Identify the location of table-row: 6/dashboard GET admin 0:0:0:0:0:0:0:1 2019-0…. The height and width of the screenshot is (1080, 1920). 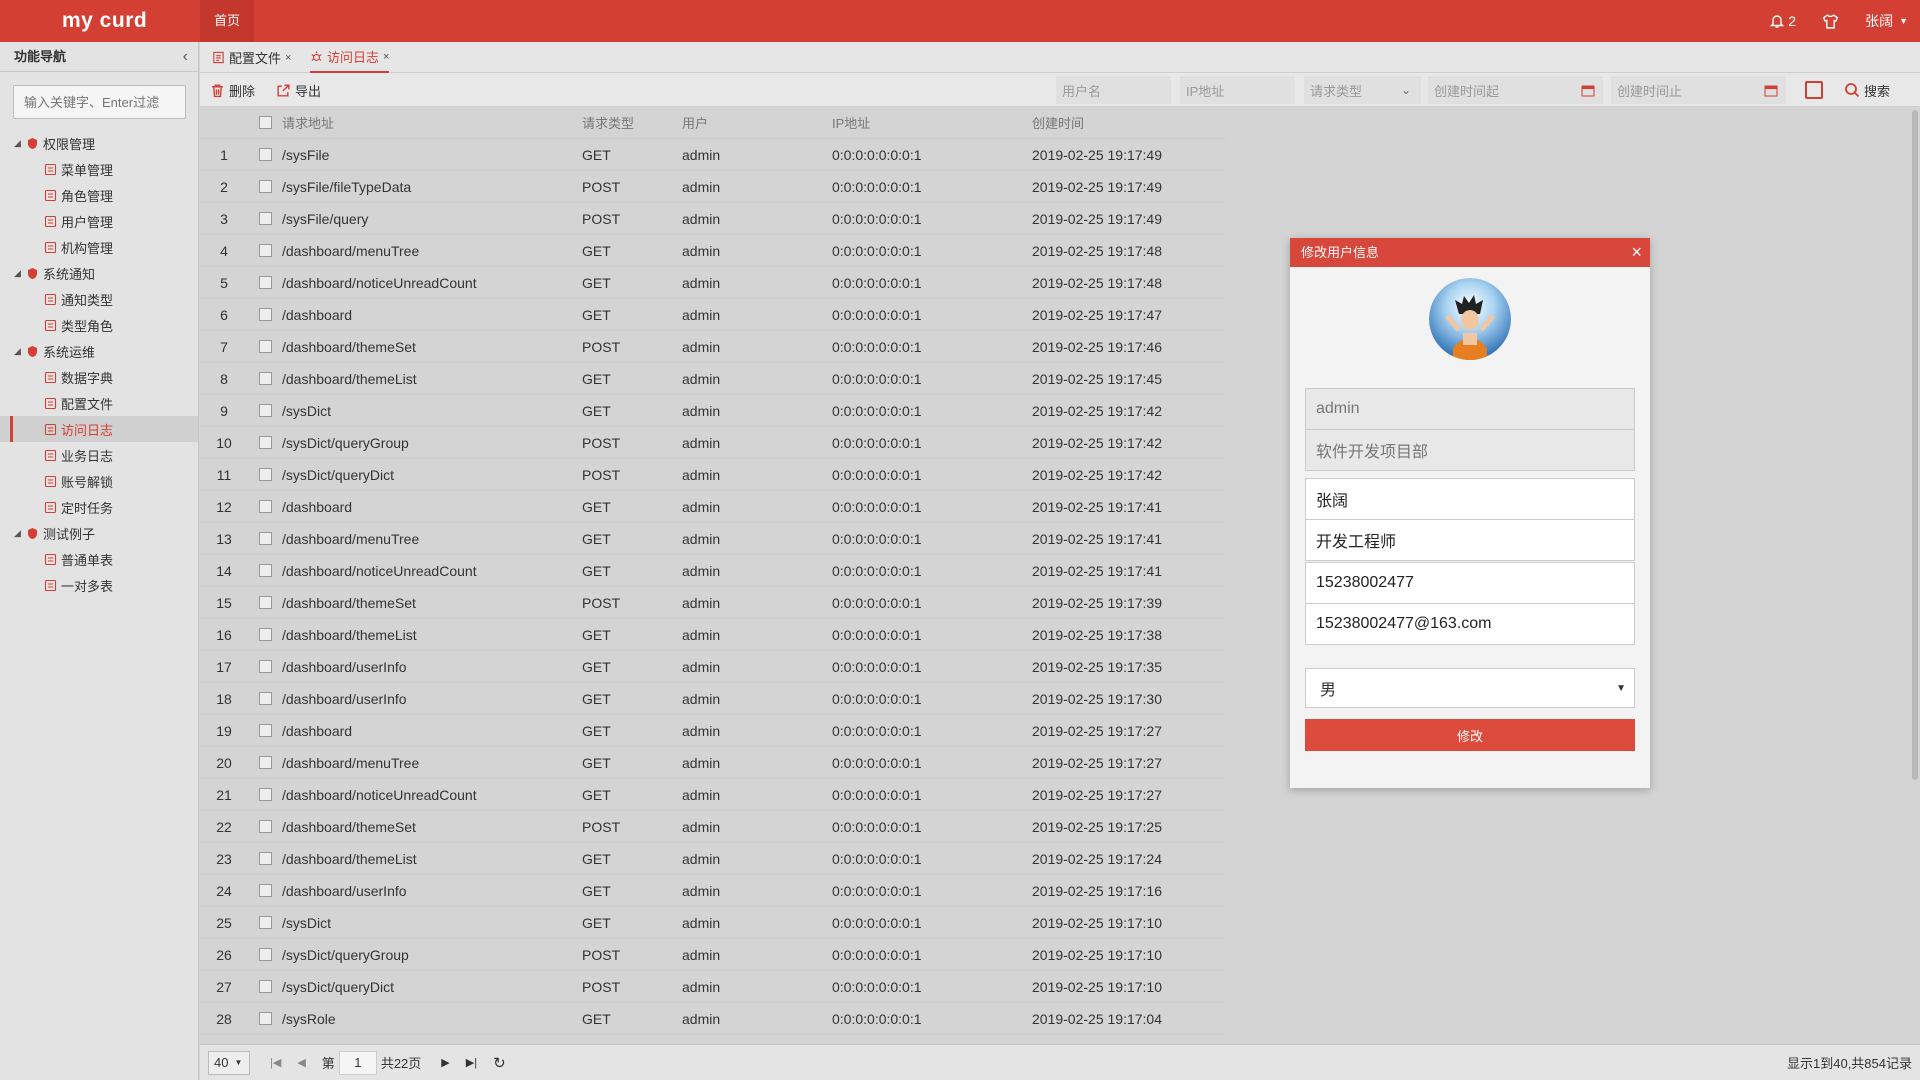
(713, 315).